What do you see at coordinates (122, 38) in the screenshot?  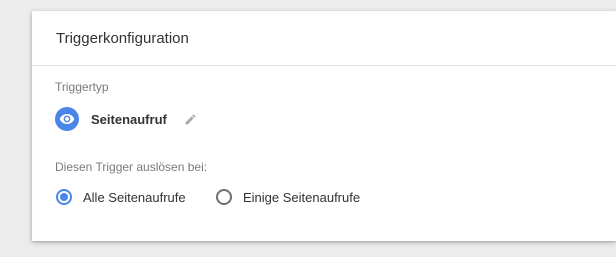 I see `card-title: Triggerkonfiguration` at bounding box center [122, 38].